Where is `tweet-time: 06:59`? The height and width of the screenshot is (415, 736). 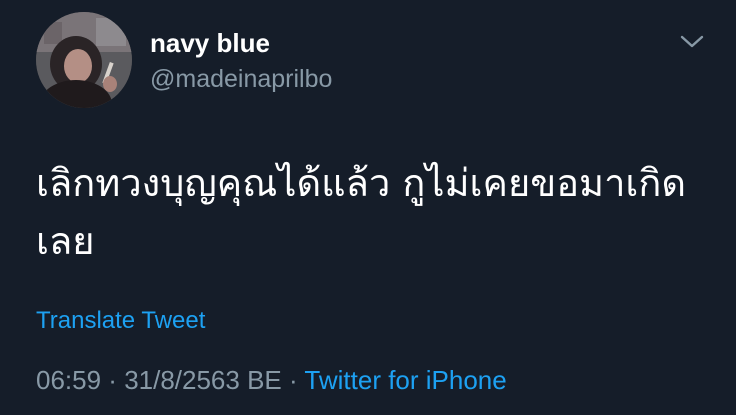 tweet-time: 06:59 is located at coordinates (68, 380).